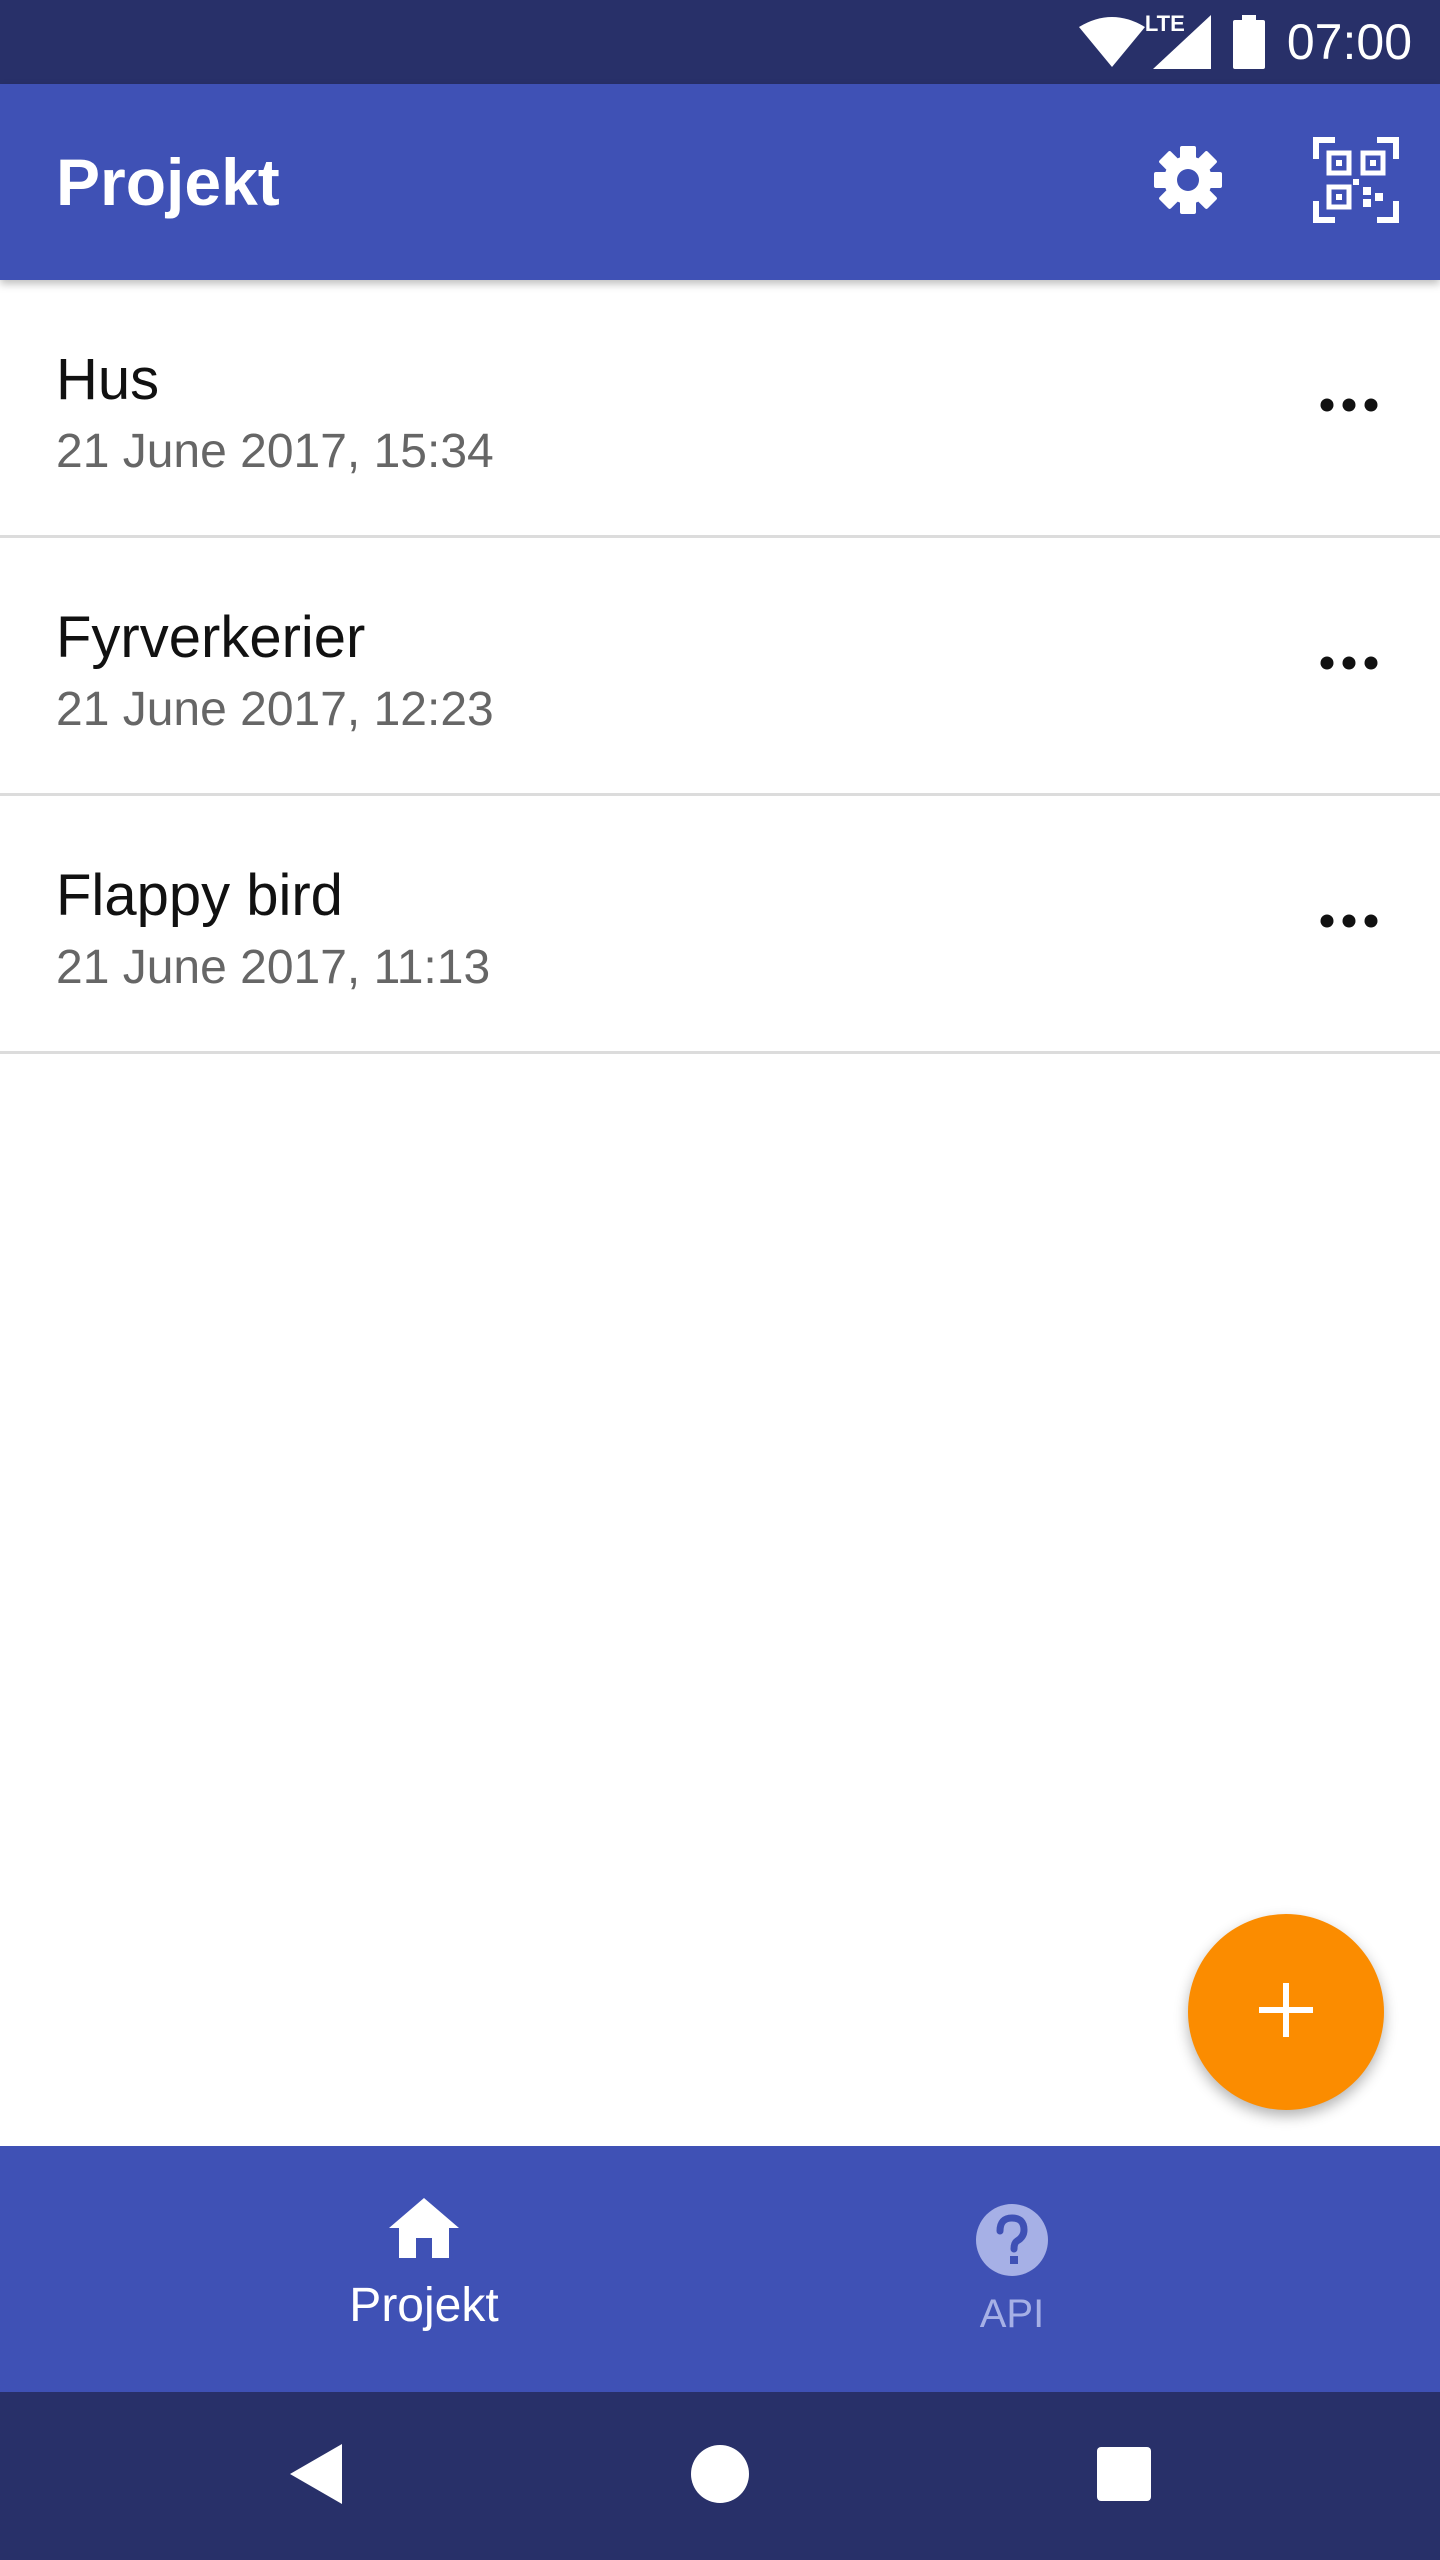 This screenshot has height=2560, width=1440. Describe the element at coordinates (211, 637) in the screenshot. I see `project-title: Fyrverkerier` at that location.